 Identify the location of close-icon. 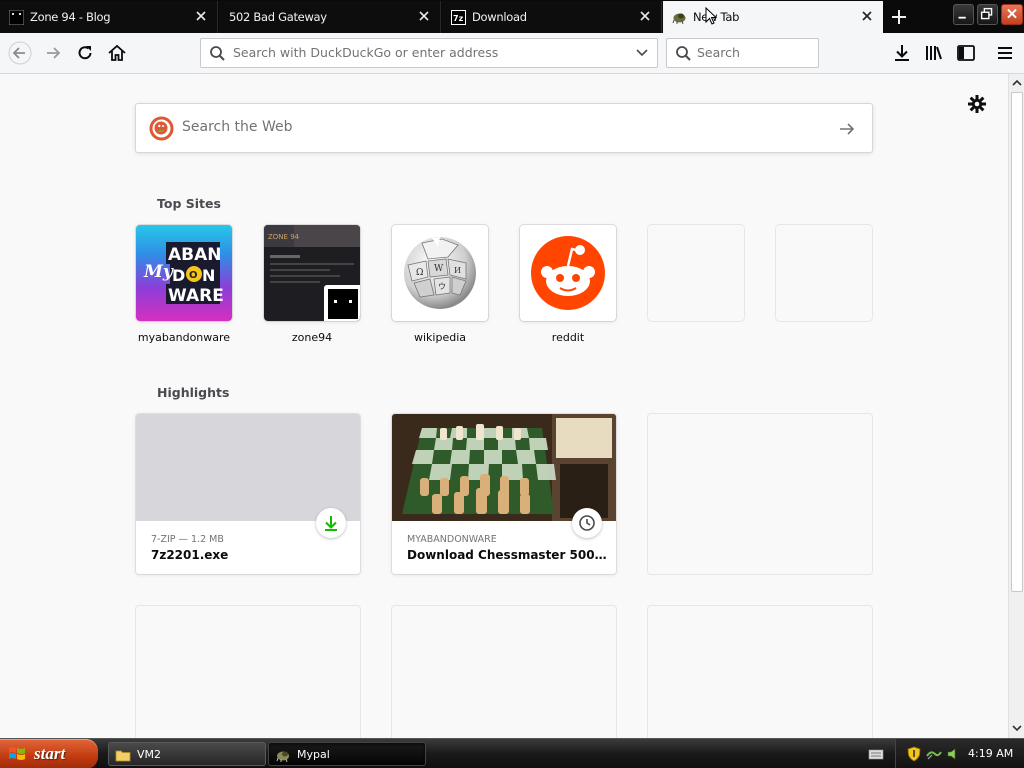
(1012, 13).